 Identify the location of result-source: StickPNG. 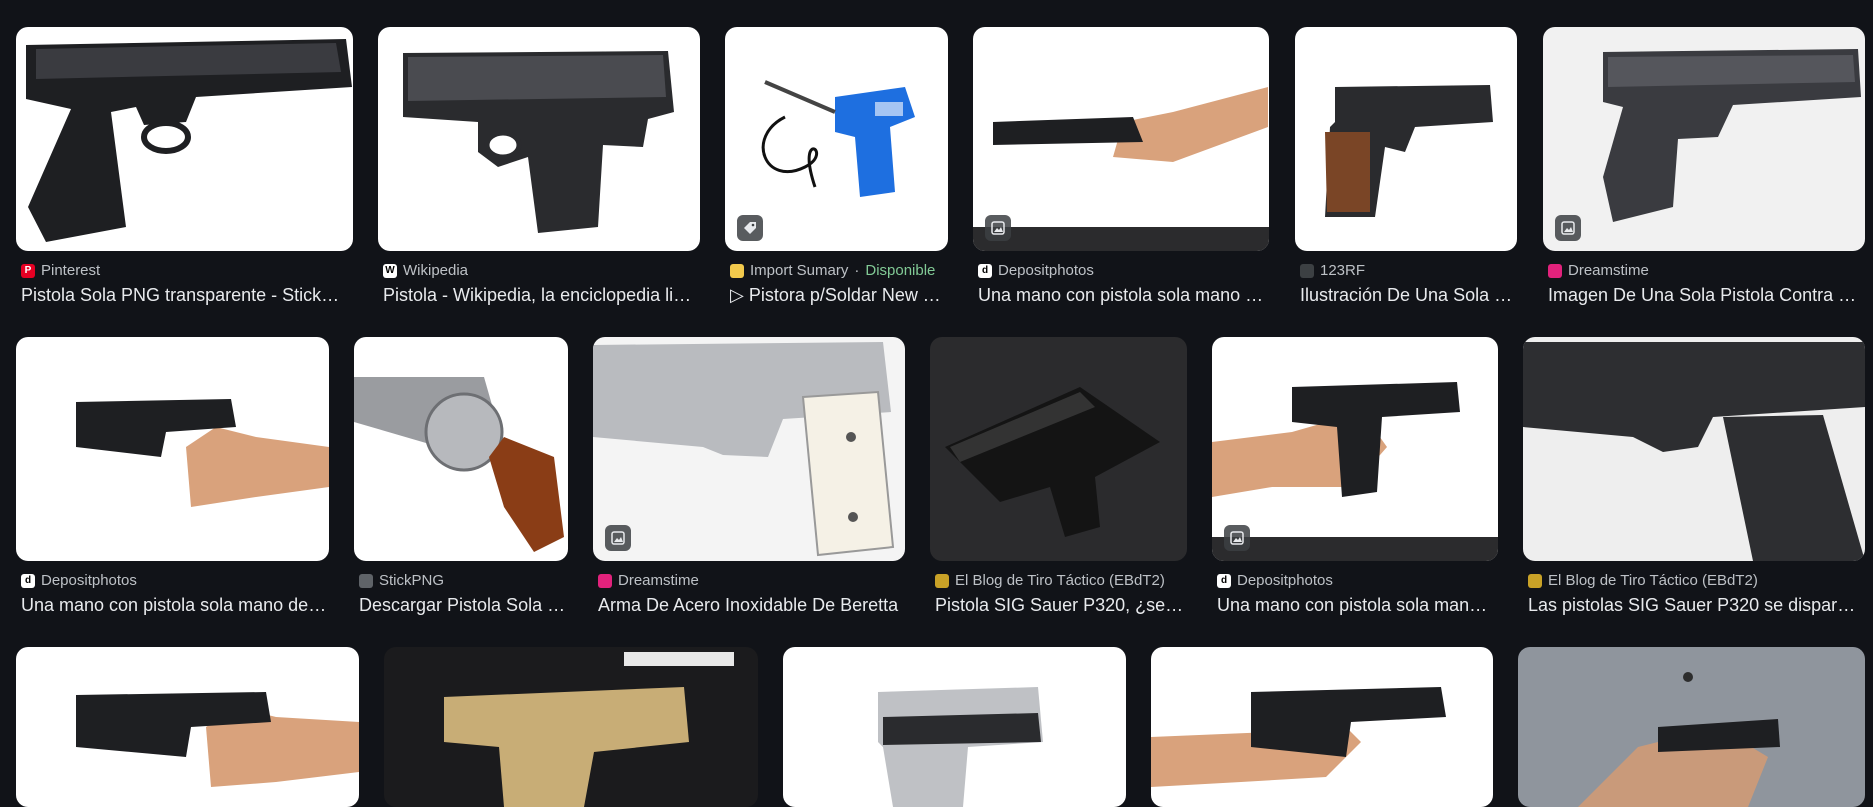
(401, 580).